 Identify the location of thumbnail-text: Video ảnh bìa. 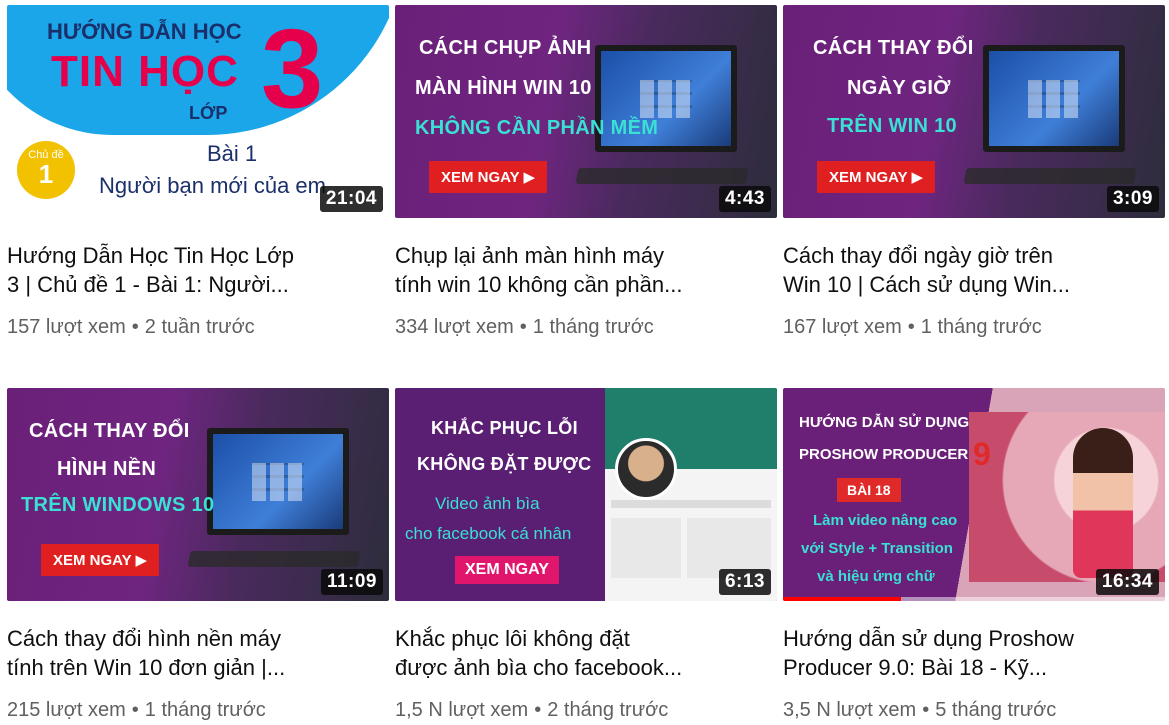
(487, 503).